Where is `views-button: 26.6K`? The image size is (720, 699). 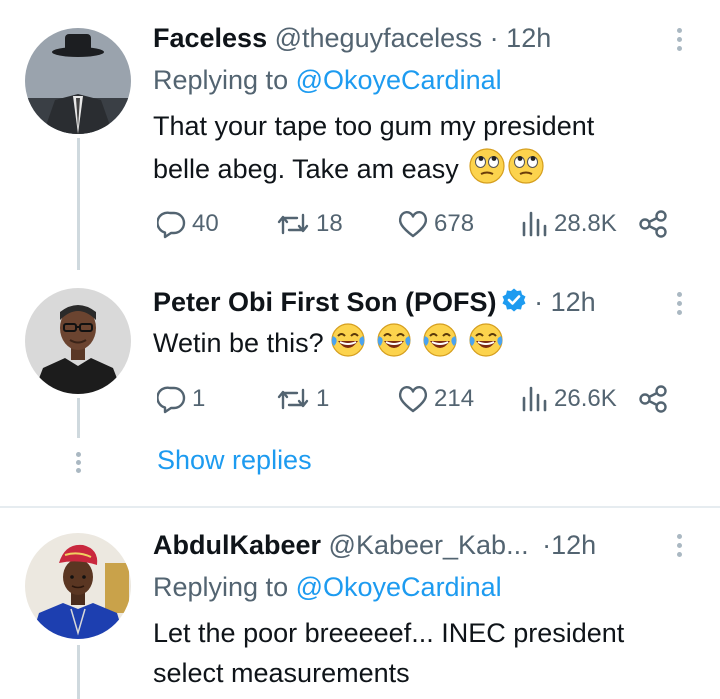 views-button: 26.6K is located at coordinates (568, 399).